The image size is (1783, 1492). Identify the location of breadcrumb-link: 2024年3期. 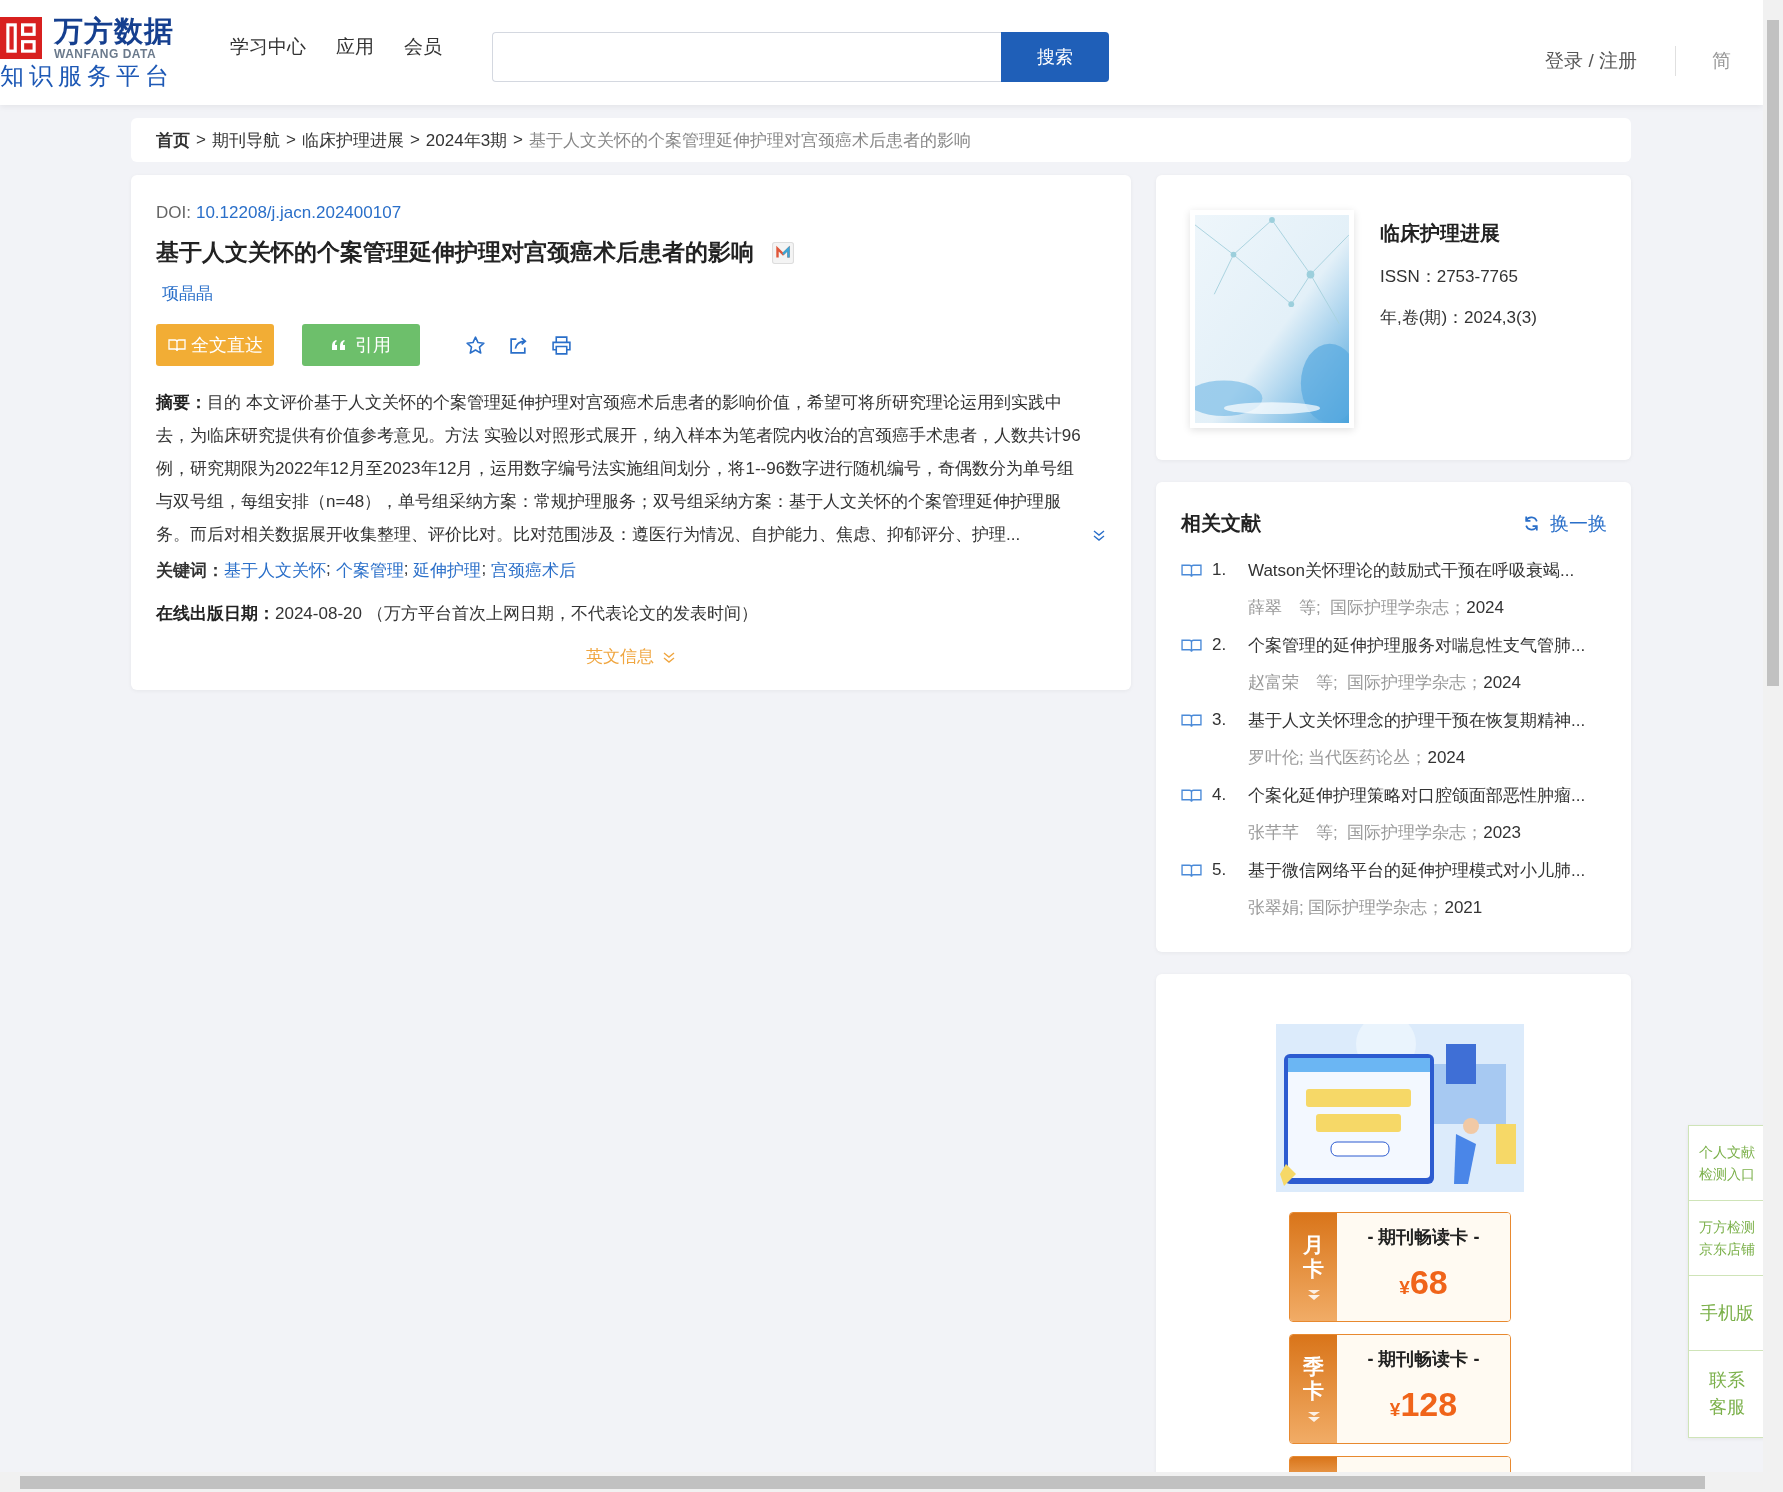
(466, 140).